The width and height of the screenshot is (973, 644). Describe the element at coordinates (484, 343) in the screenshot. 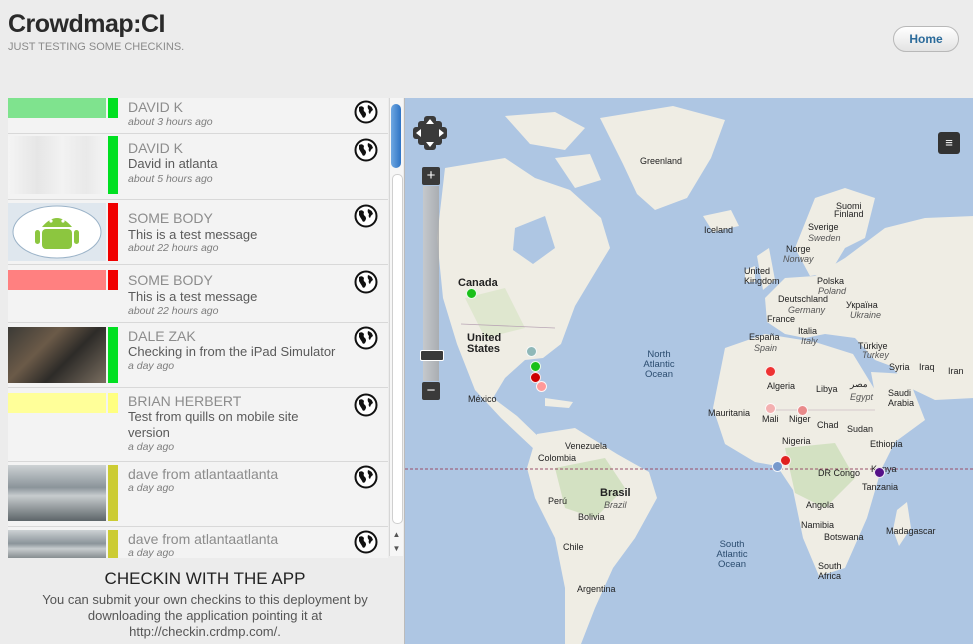

I see `map-label-united-states: United States` at that location.